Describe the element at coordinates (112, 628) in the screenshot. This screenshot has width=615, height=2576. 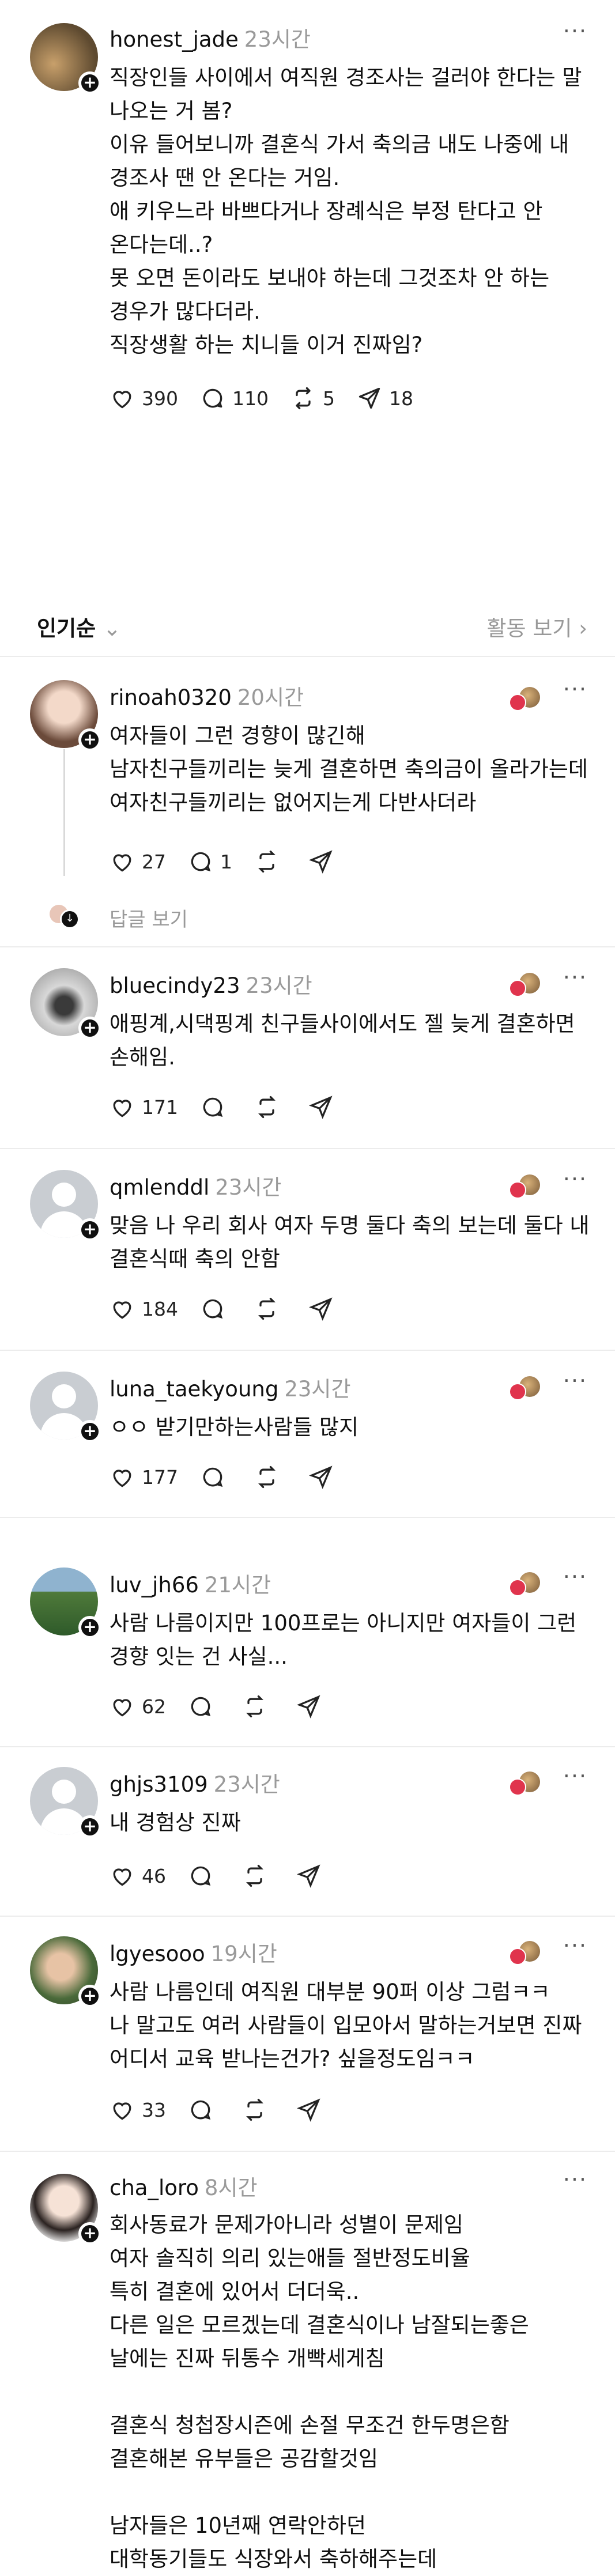
I see `chevron-down-icon: ⌄` at that location.